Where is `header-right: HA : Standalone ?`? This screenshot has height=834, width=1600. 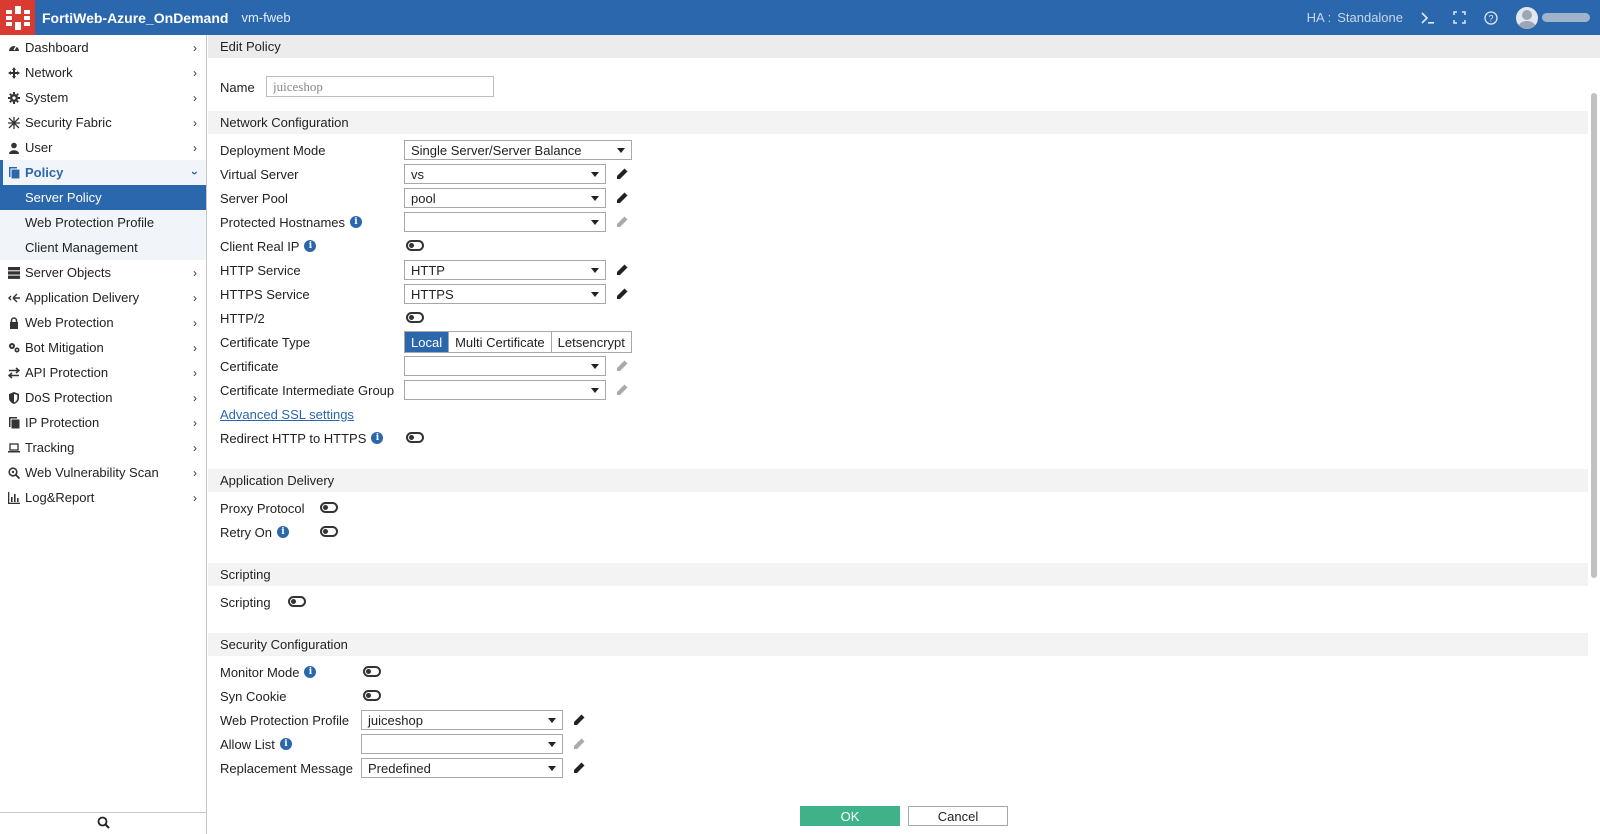
header-right: HA : Standalone ? is located at coordinates (1453, 17).